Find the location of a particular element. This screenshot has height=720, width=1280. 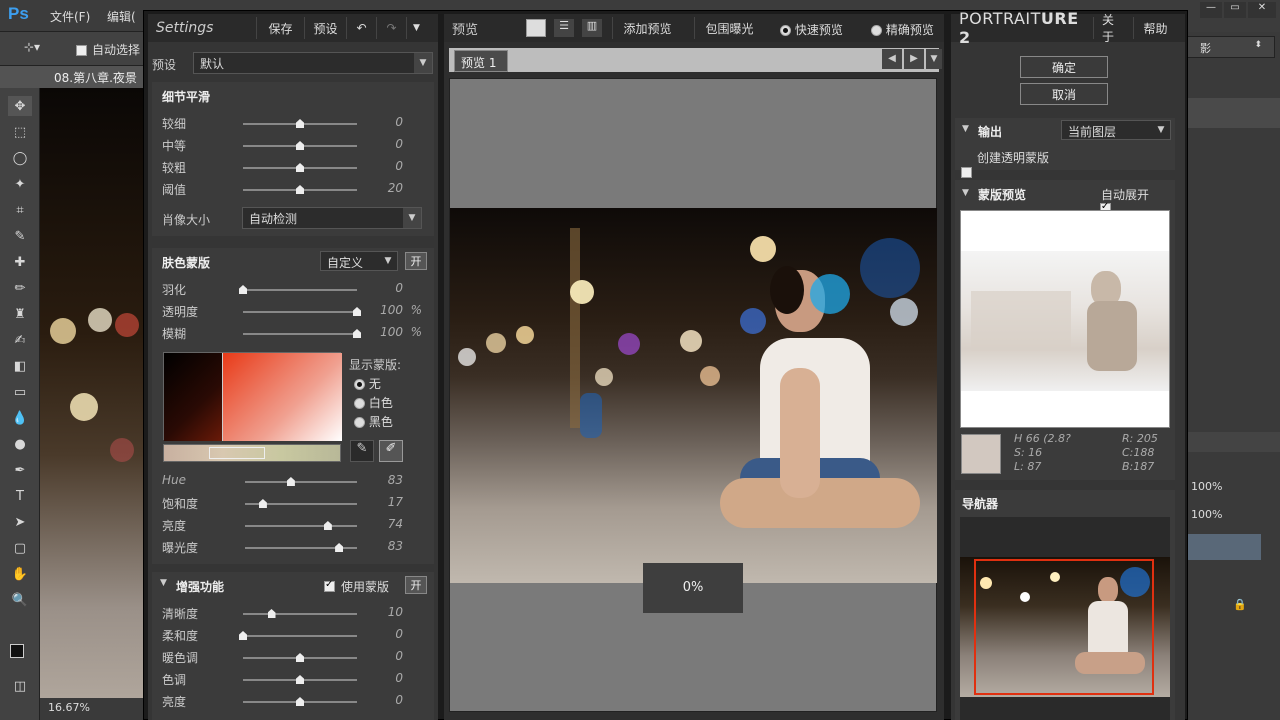

cancel-button: 取消 is located at coordinates (1064, 94).